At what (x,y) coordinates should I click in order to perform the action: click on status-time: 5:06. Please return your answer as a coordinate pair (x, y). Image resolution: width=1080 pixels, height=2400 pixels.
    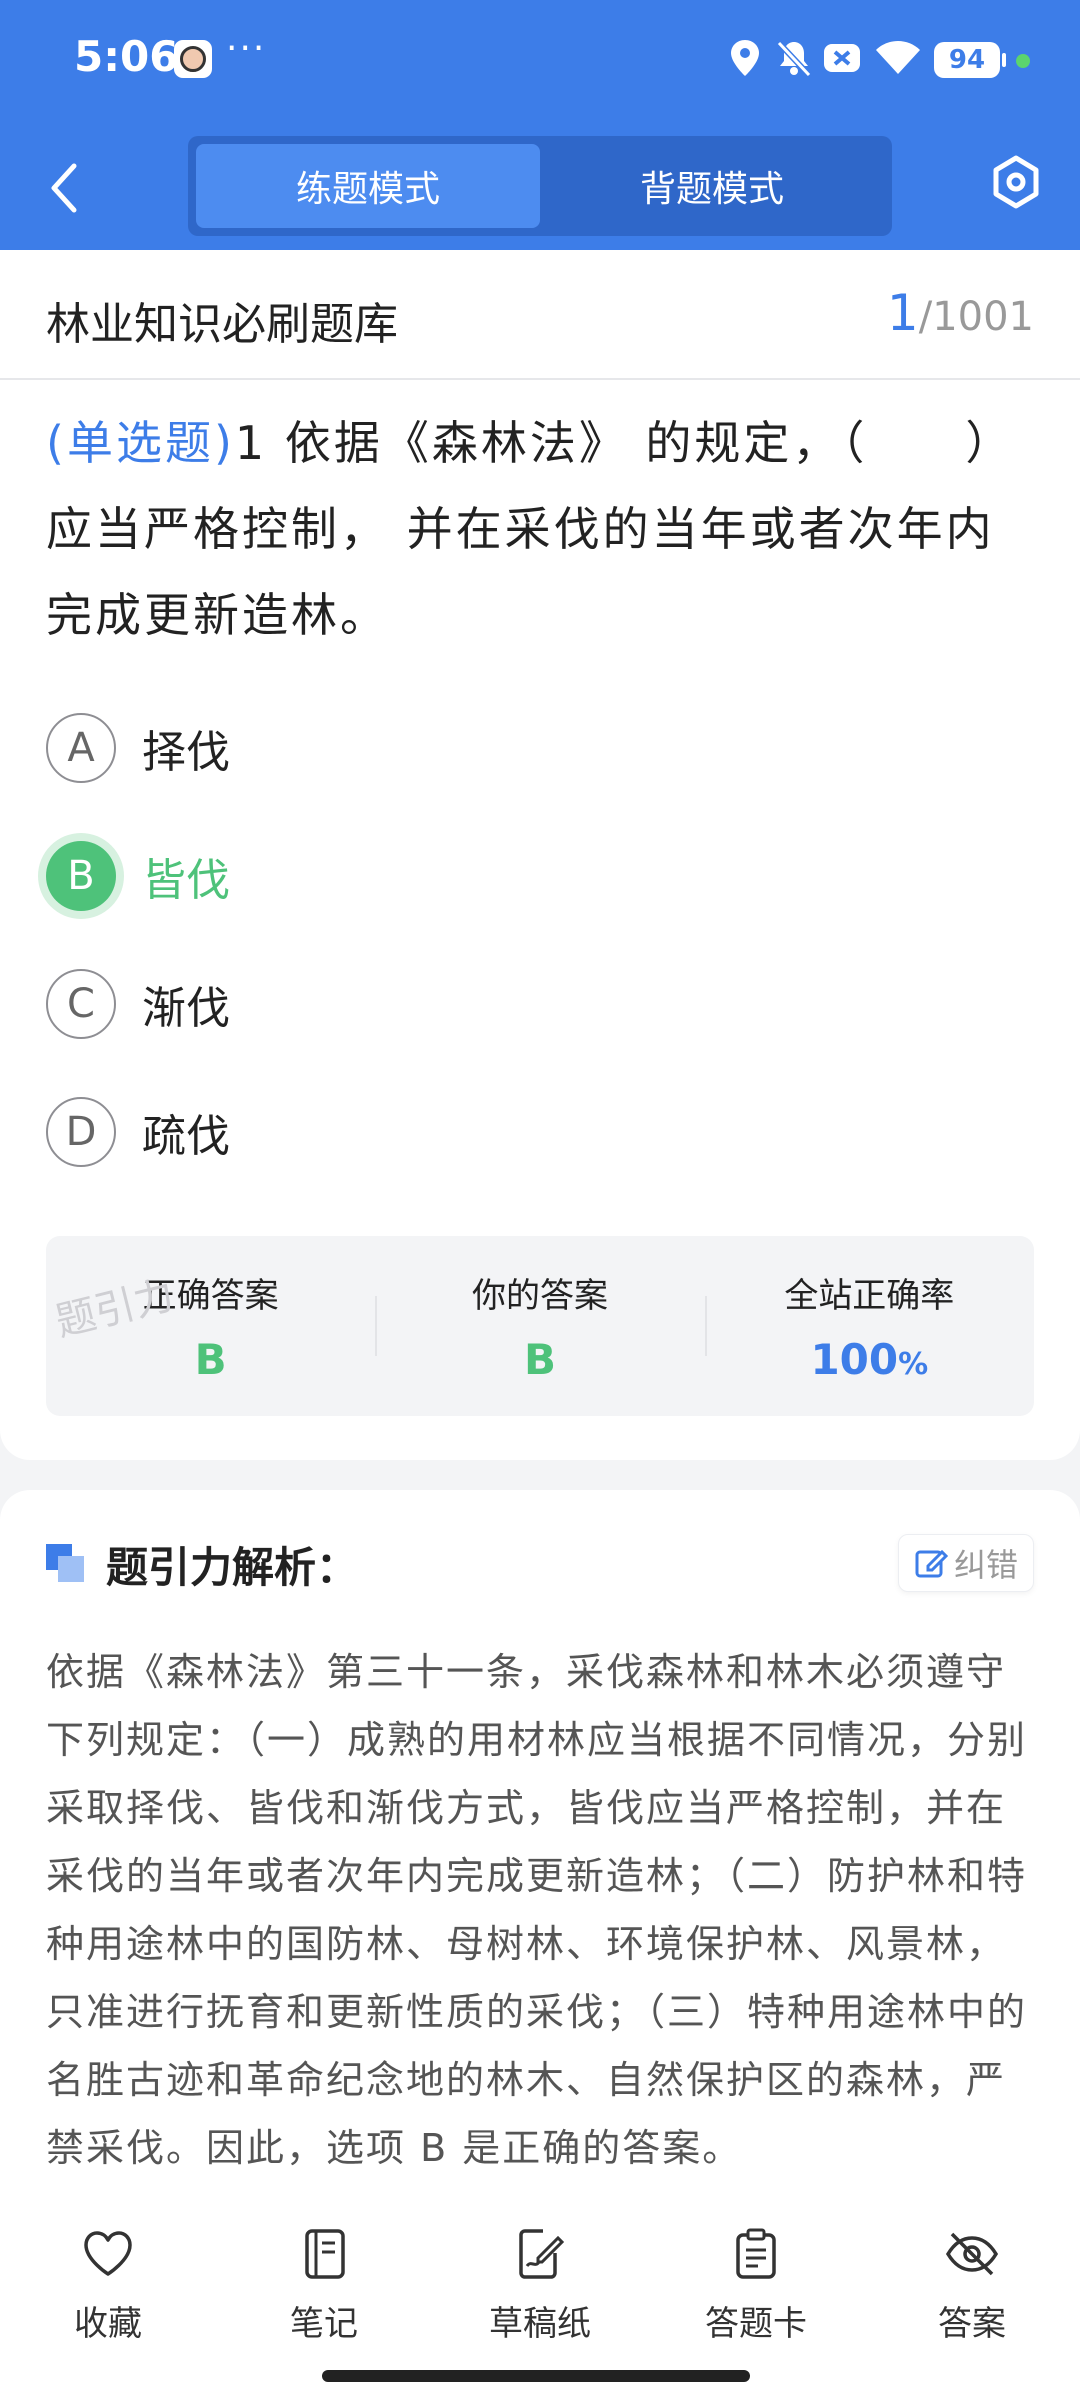
    Looking at the image, I should click on (126, 56).